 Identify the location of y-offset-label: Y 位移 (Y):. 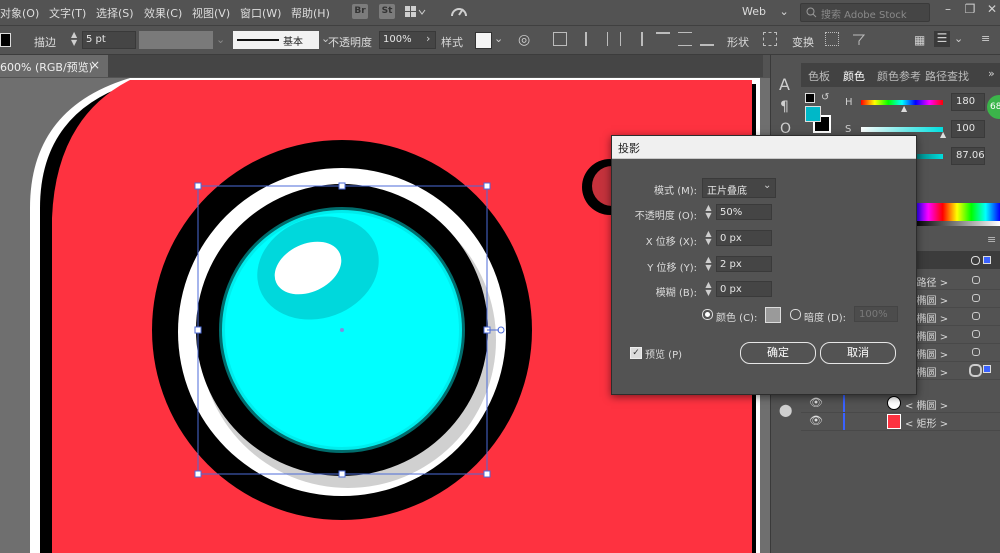
(672, 268).